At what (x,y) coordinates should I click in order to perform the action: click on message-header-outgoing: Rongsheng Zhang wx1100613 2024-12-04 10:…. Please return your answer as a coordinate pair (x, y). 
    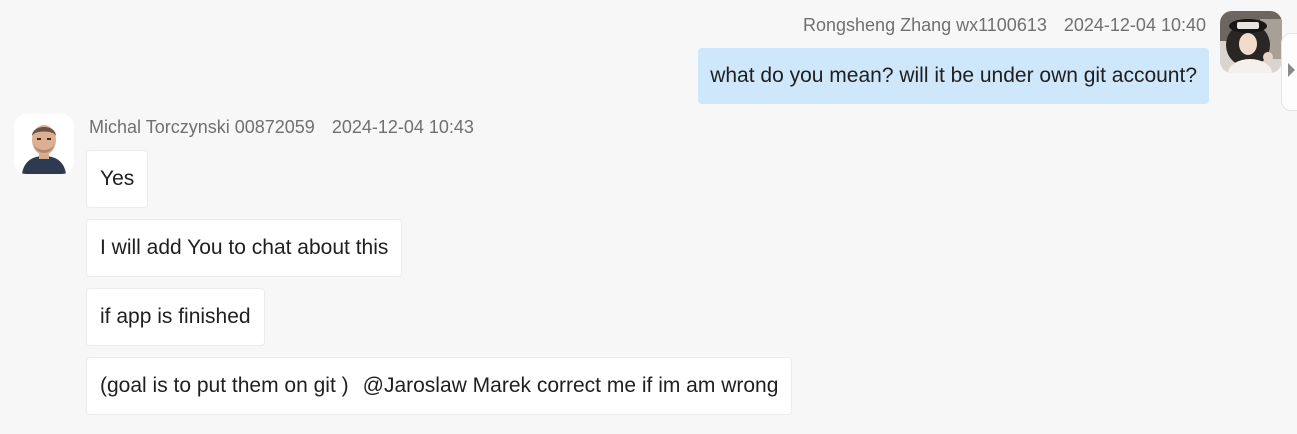
    Looking at the image, I should click on (1004, 25).